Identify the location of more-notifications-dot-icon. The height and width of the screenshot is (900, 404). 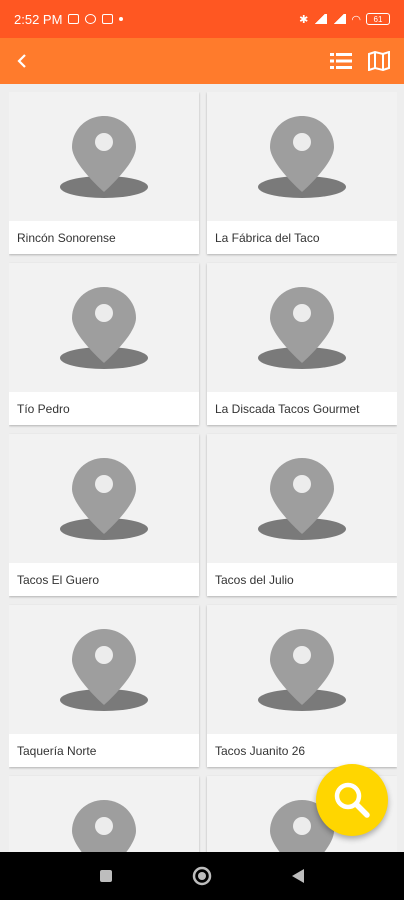
(121, 19).